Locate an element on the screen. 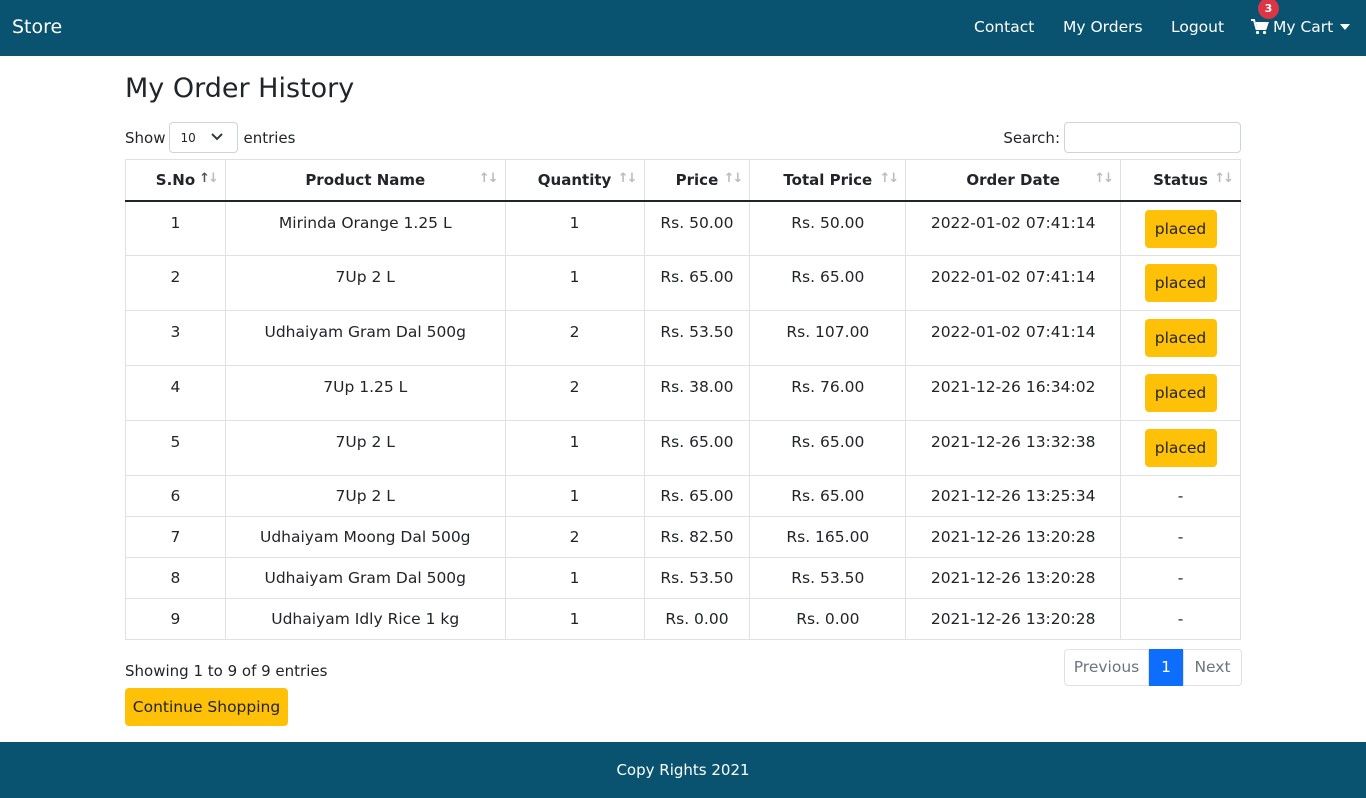 The image size is (1366, 798). cart-icon is located at coordinates (1260, 27).